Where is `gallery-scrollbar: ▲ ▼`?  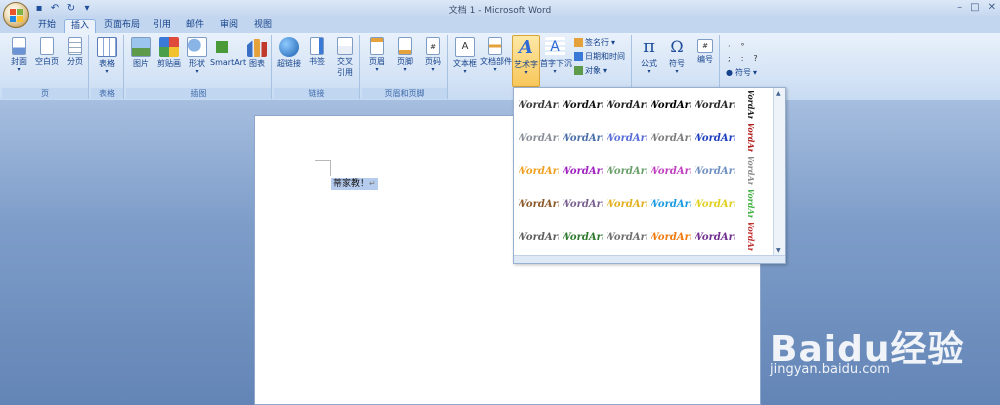 gallery-scrollbar: ▲ ▼ is located at coordinates (779, 172).